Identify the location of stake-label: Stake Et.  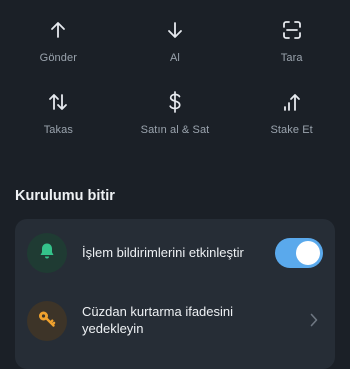
(291, 130).